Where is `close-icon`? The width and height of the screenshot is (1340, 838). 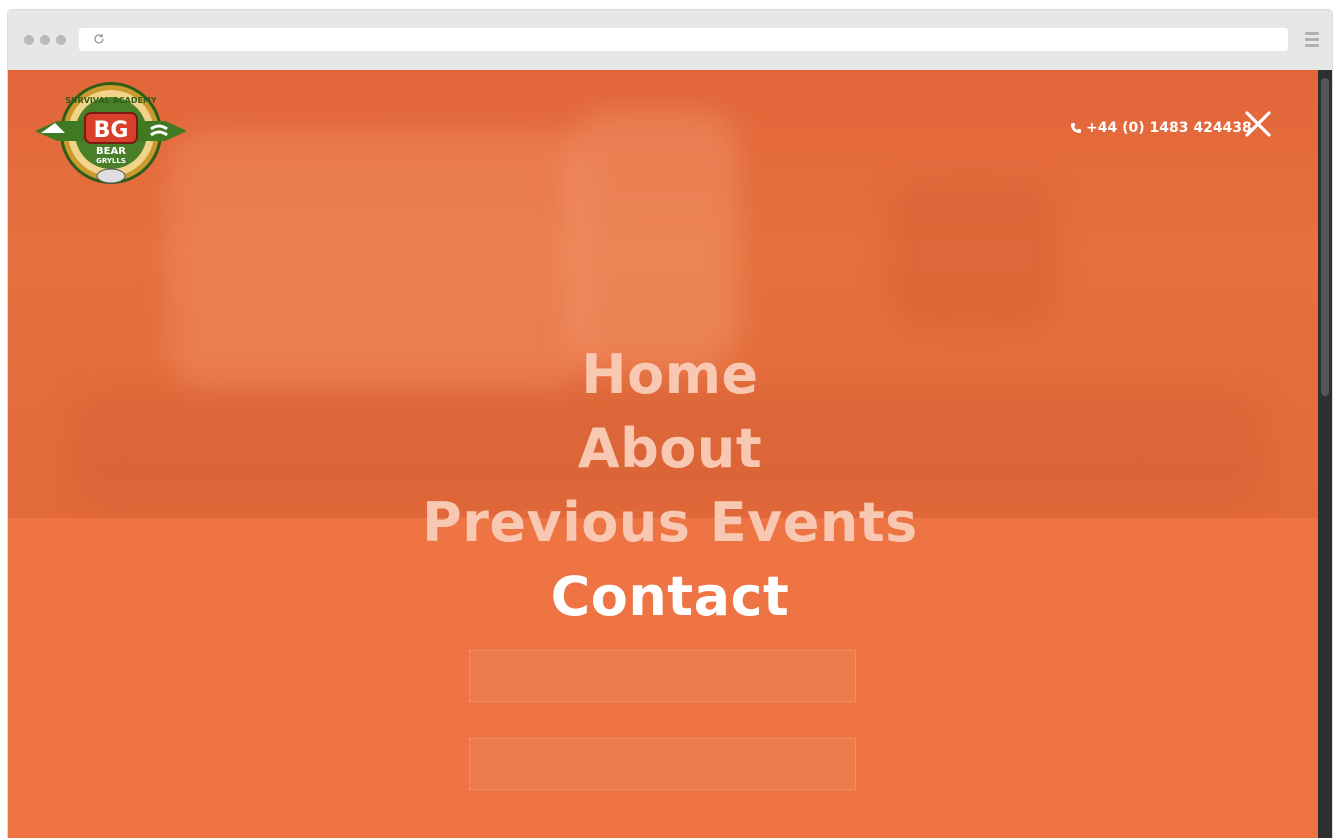 close-icon is located at coordinates (1258, 124).